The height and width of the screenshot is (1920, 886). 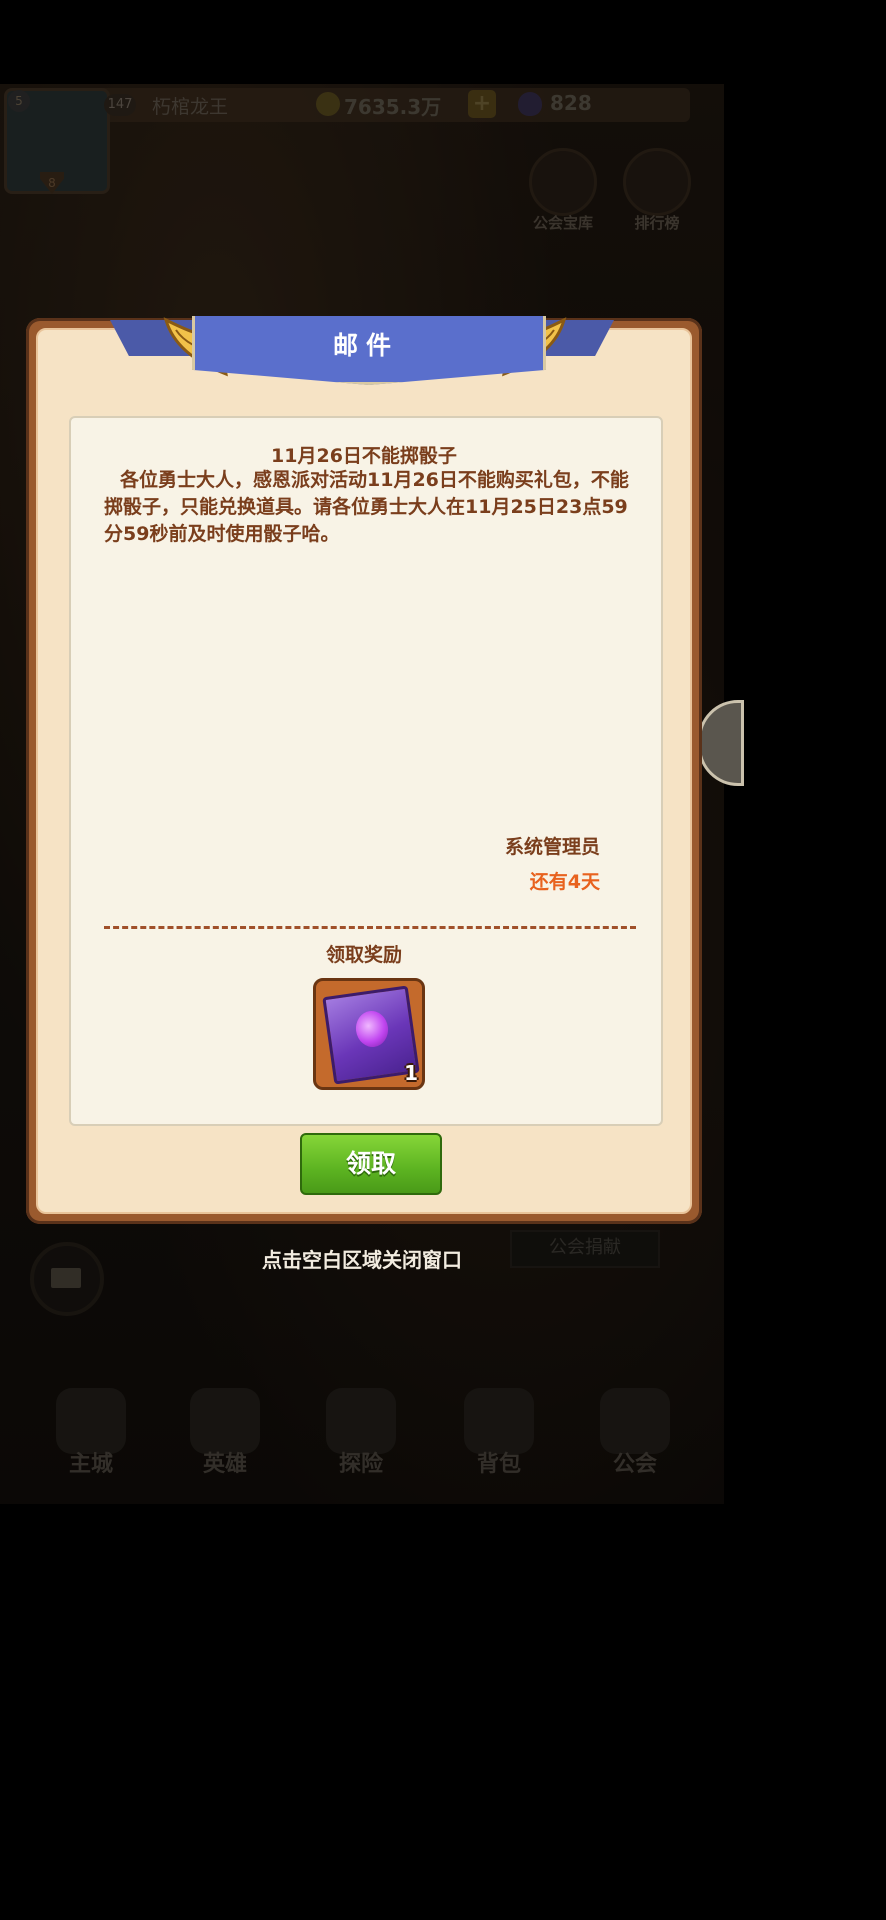 What do you see at coordinates (370, 927) in the screenshot?
I see `dashed-divider` at bounding box center [370, 927].